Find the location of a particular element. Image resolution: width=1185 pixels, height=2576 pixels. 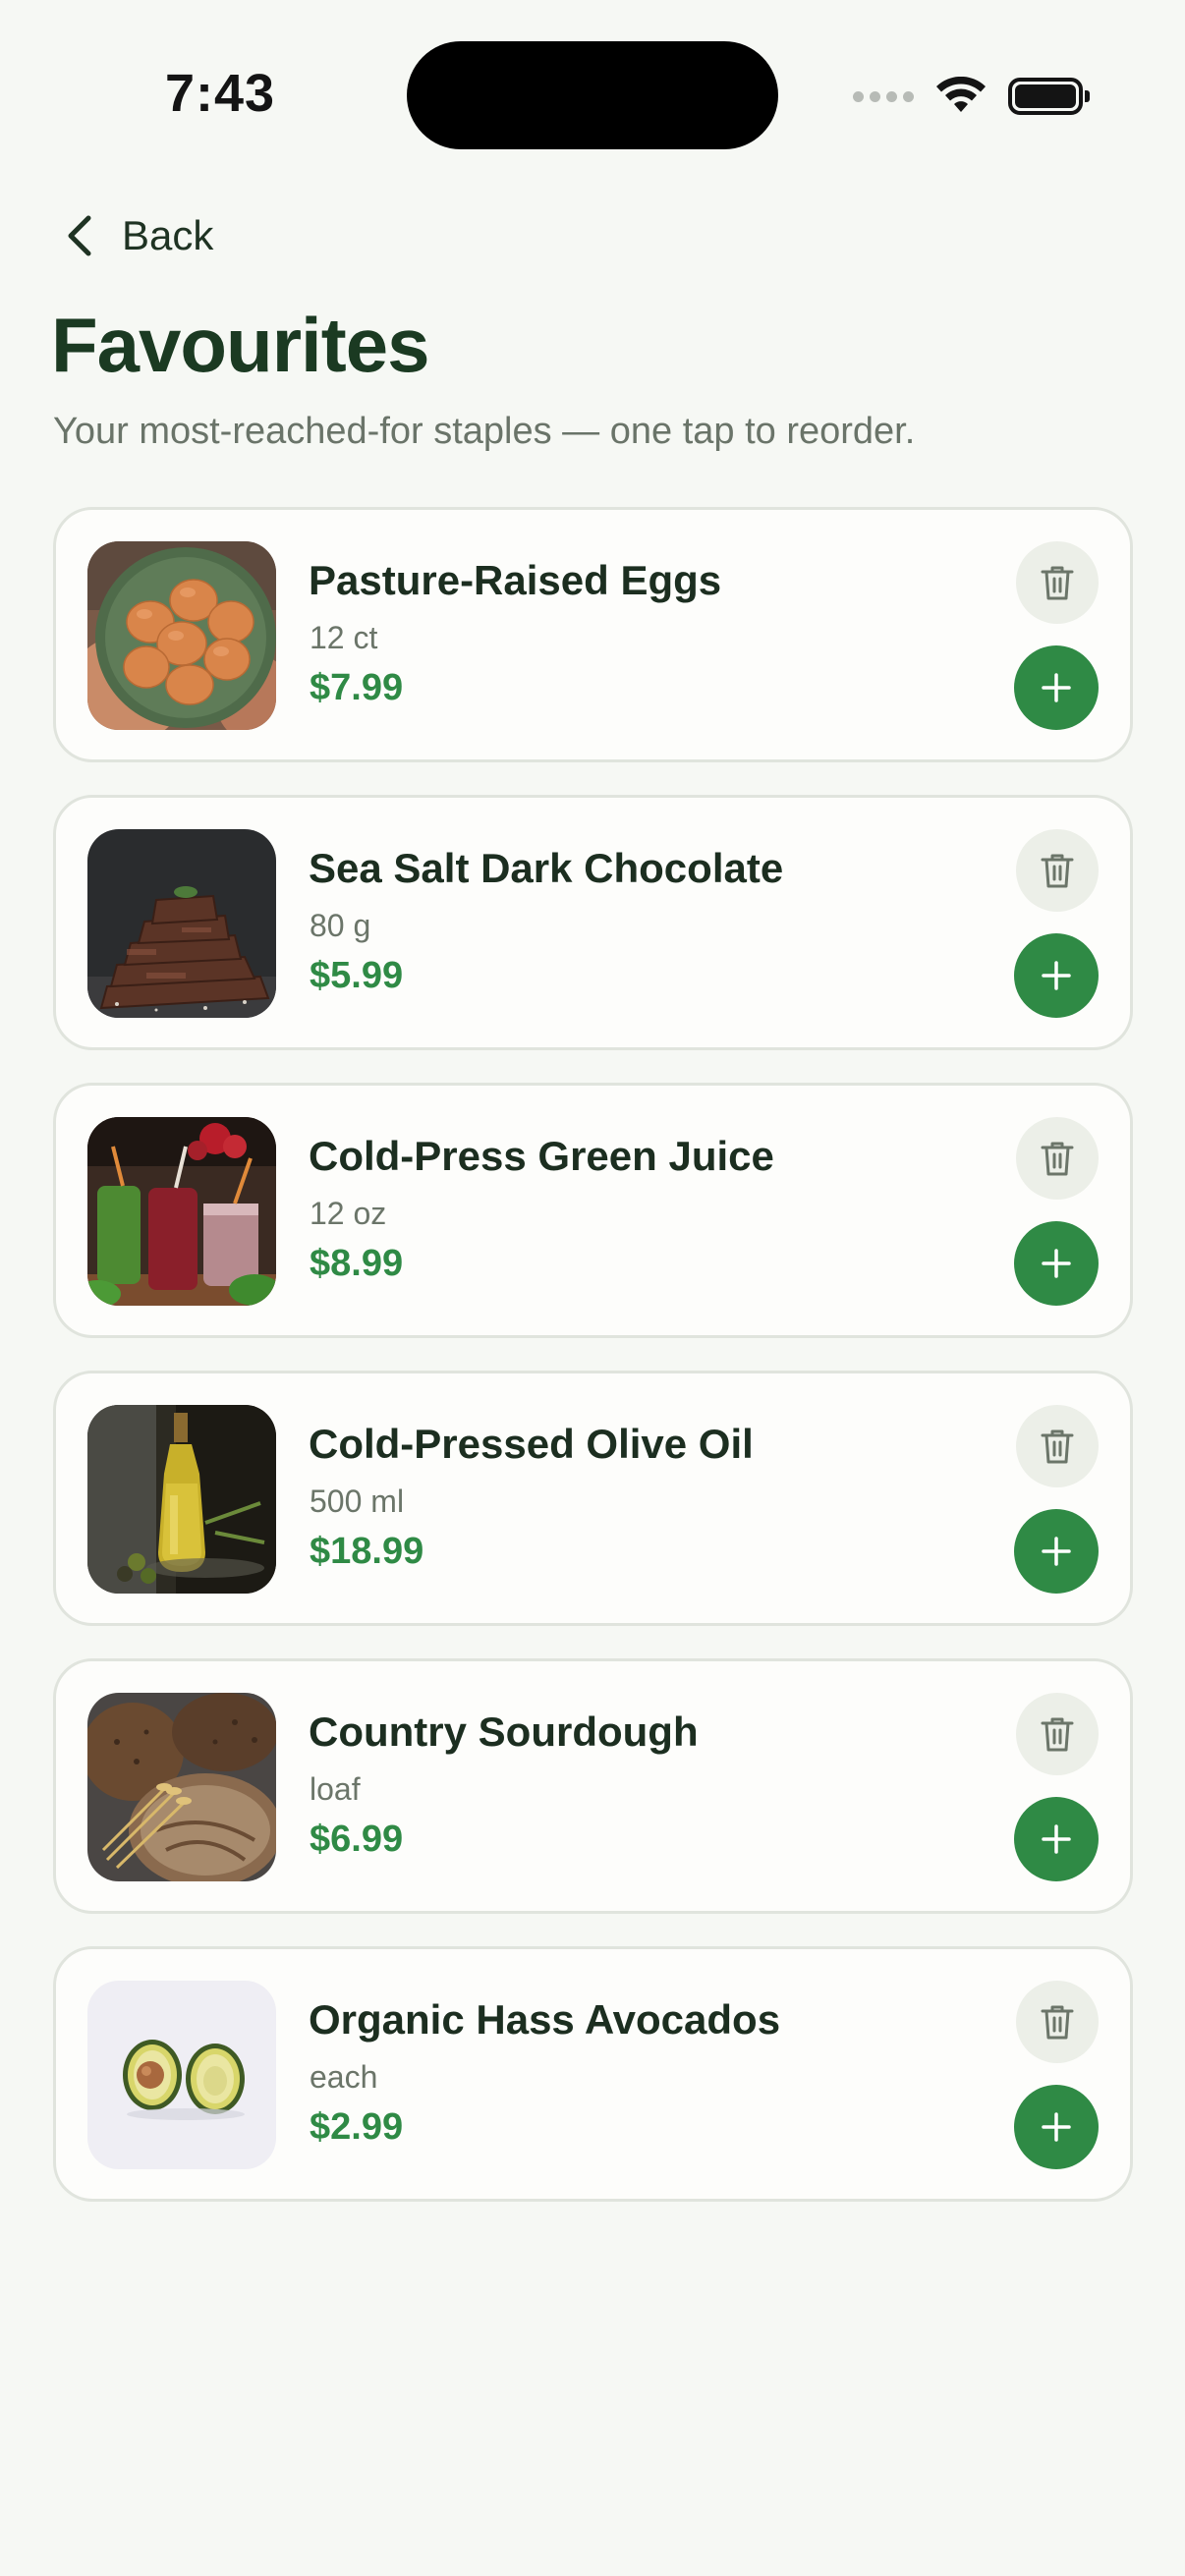

item-name: Cold-Pressed Olive Oil is located at coordinates (532, 1444).